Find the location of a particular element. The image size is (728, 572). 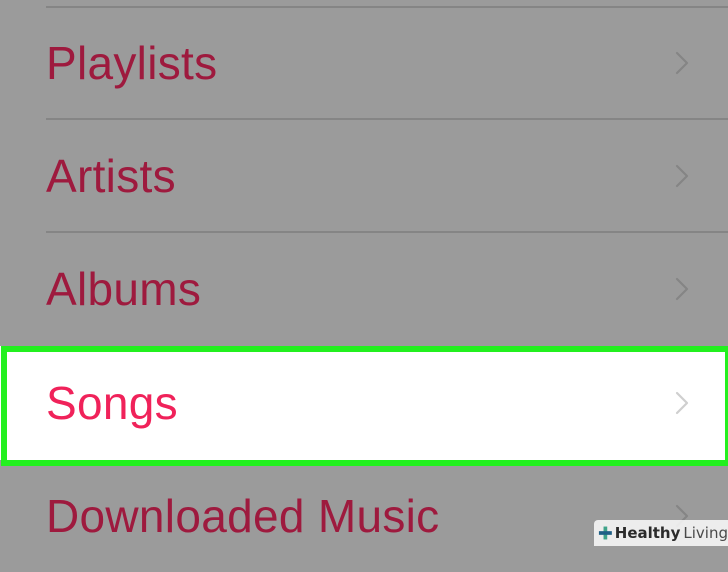

watermark-text-bold: Healthy is located at coordinates (647, 533).